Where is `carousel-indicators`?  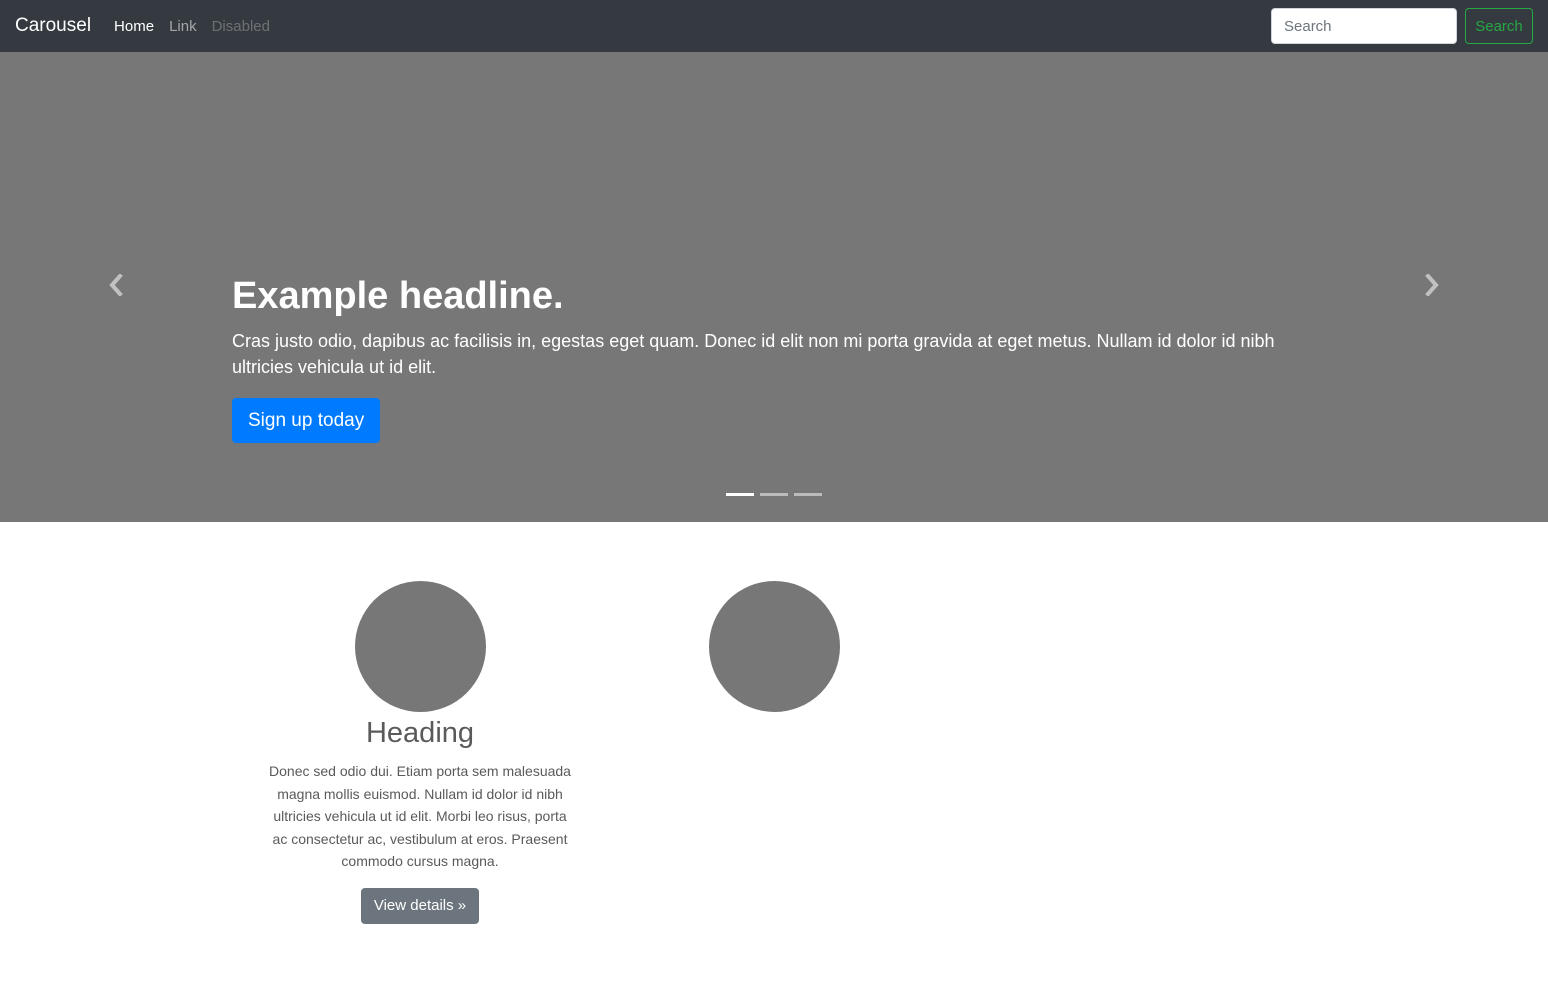 carousel-indicators is located at coordinates (774, 494).